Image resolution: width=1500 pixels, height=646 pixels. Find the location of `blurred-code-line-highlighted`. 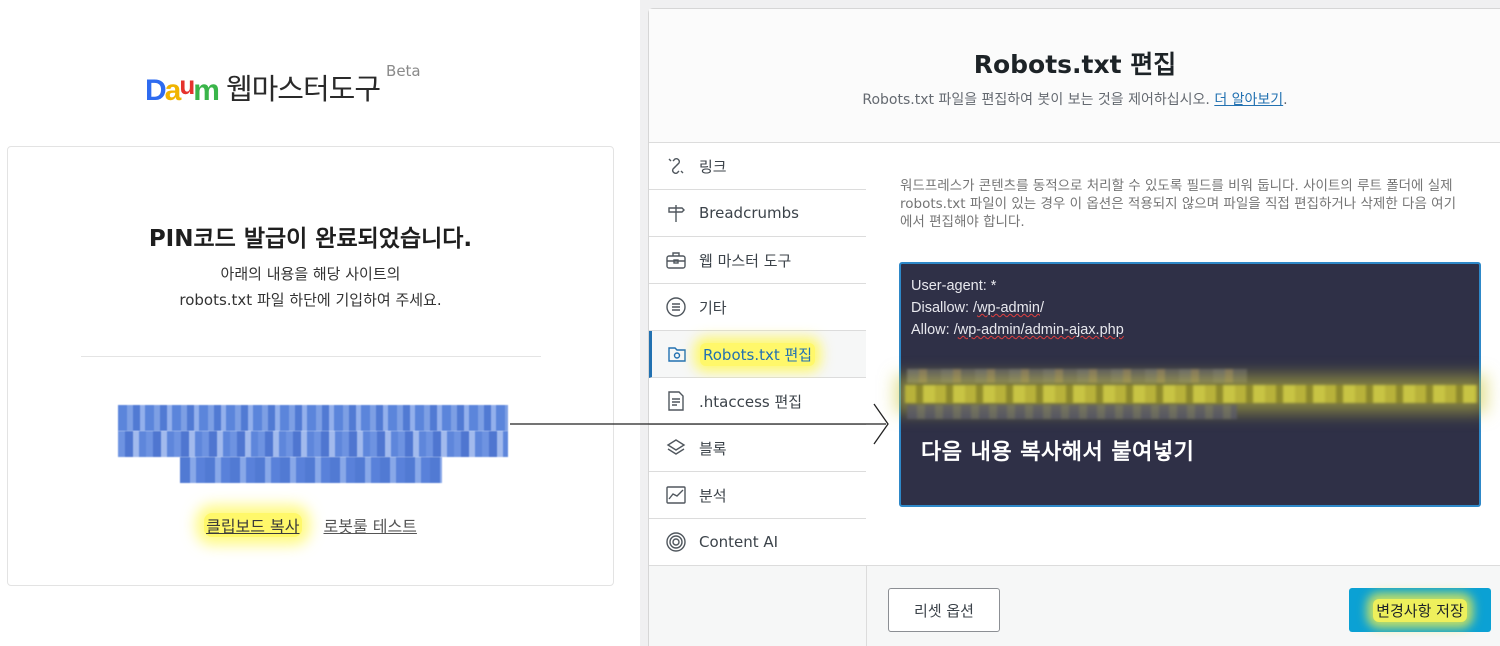

blurred-code-line-highlighted is located at coordinates (1191, 394).